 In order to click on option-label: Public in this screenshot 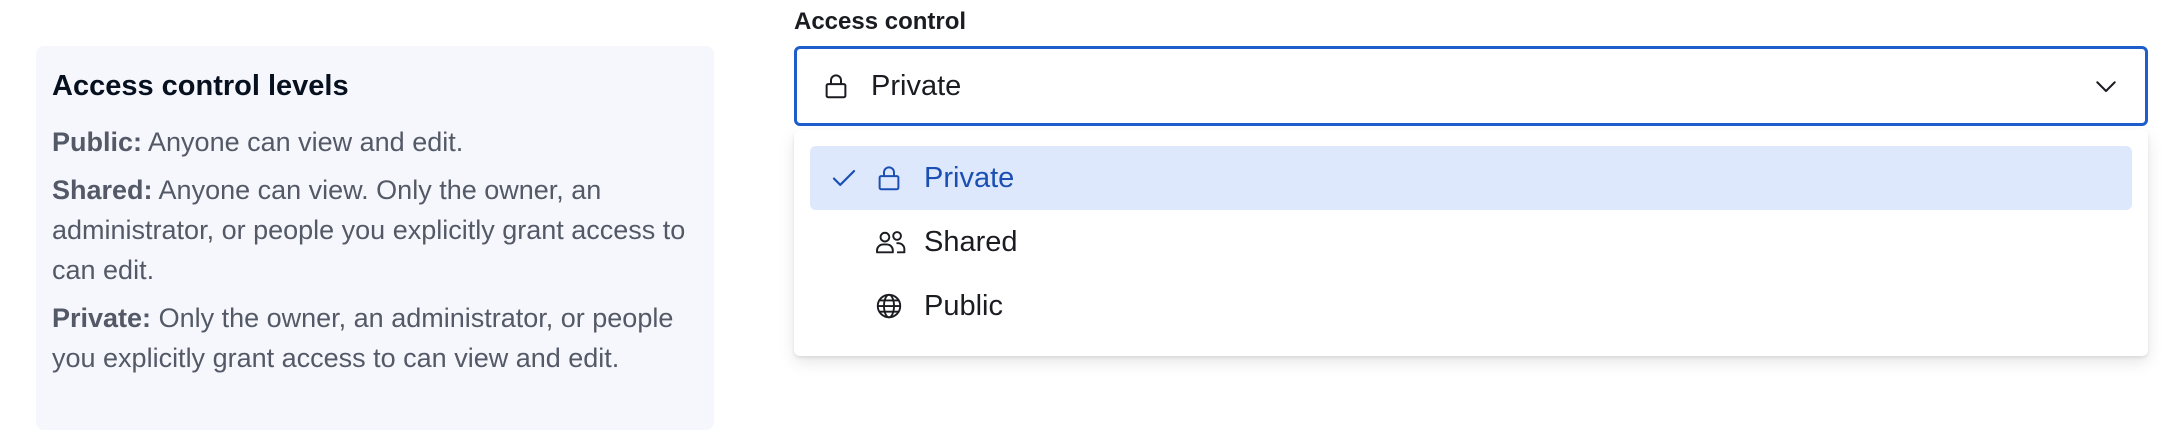, I will do `click(963, 305)`.